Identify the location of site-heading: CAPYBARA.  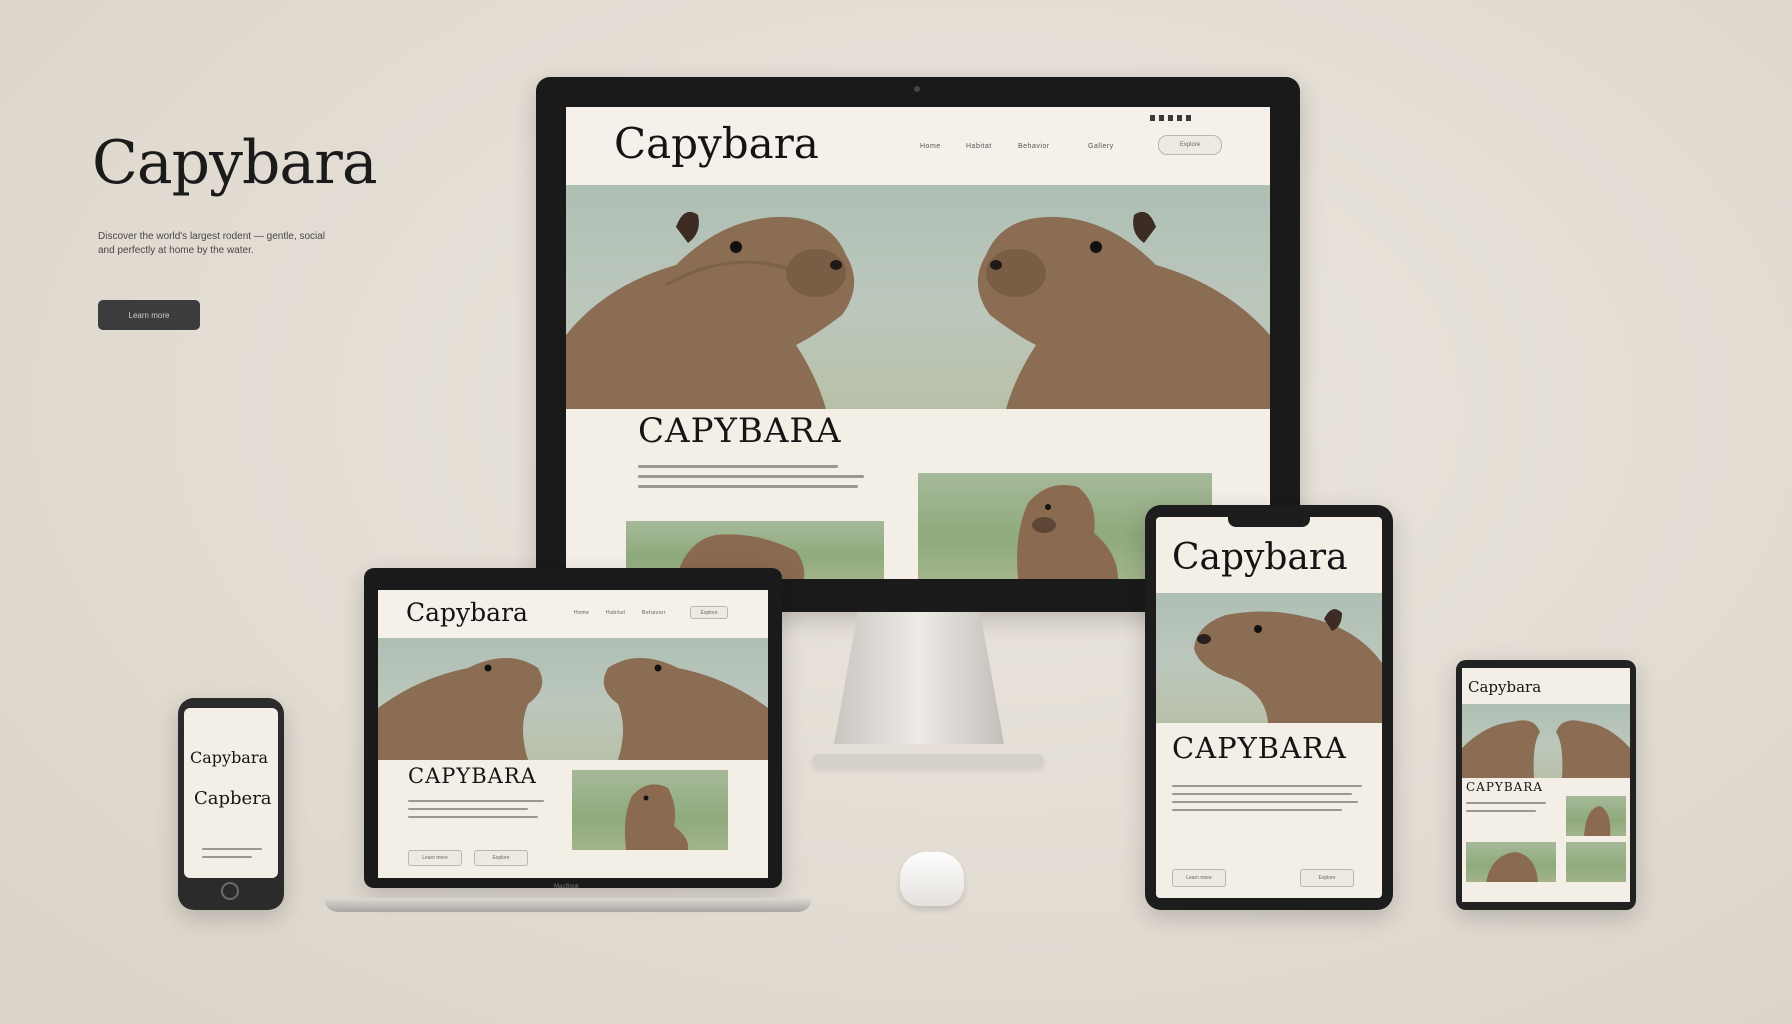
(740, 431).